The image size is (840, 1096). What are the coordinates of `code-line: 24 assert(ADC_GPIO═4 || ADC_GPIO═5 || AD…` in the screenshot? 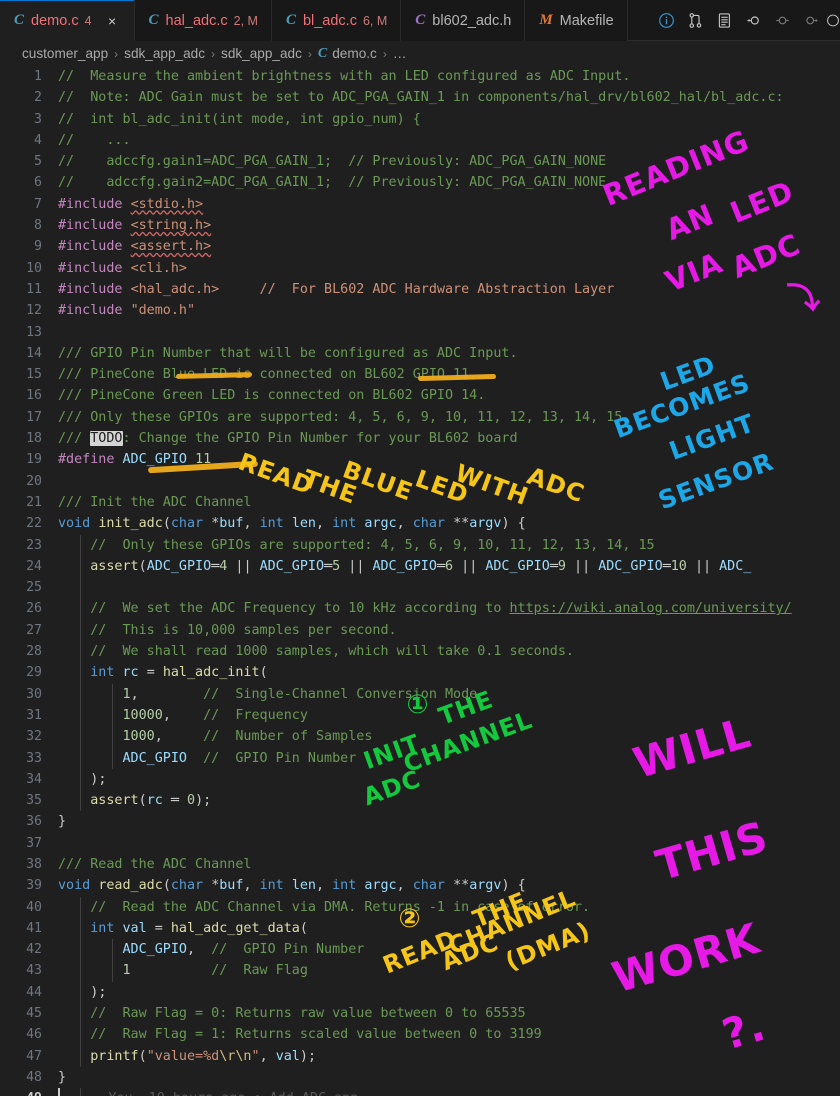 It's located at (420, 566).